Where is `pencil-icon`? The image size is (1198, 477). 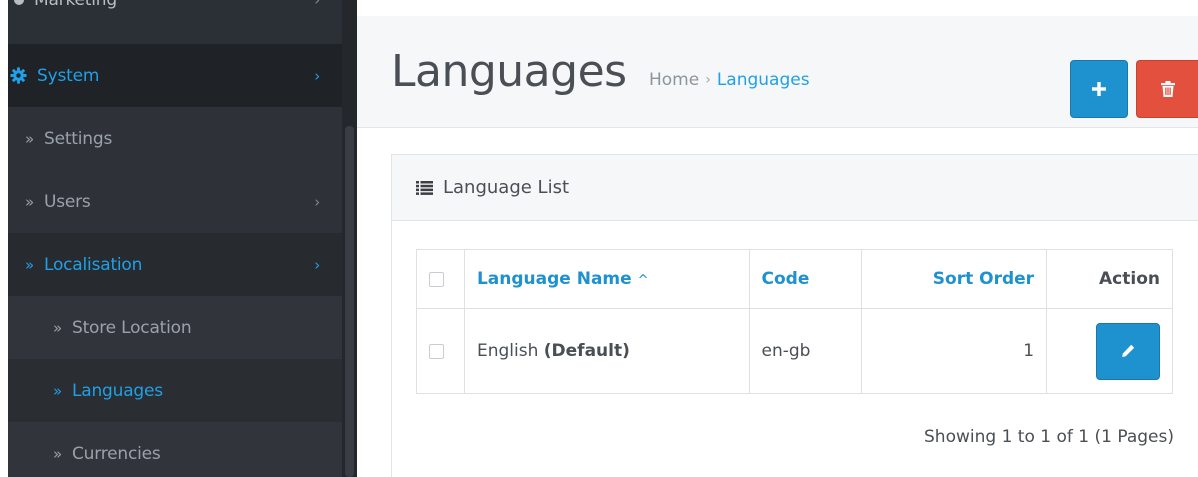
pencil-icon is located at coordinates (1128, 351).